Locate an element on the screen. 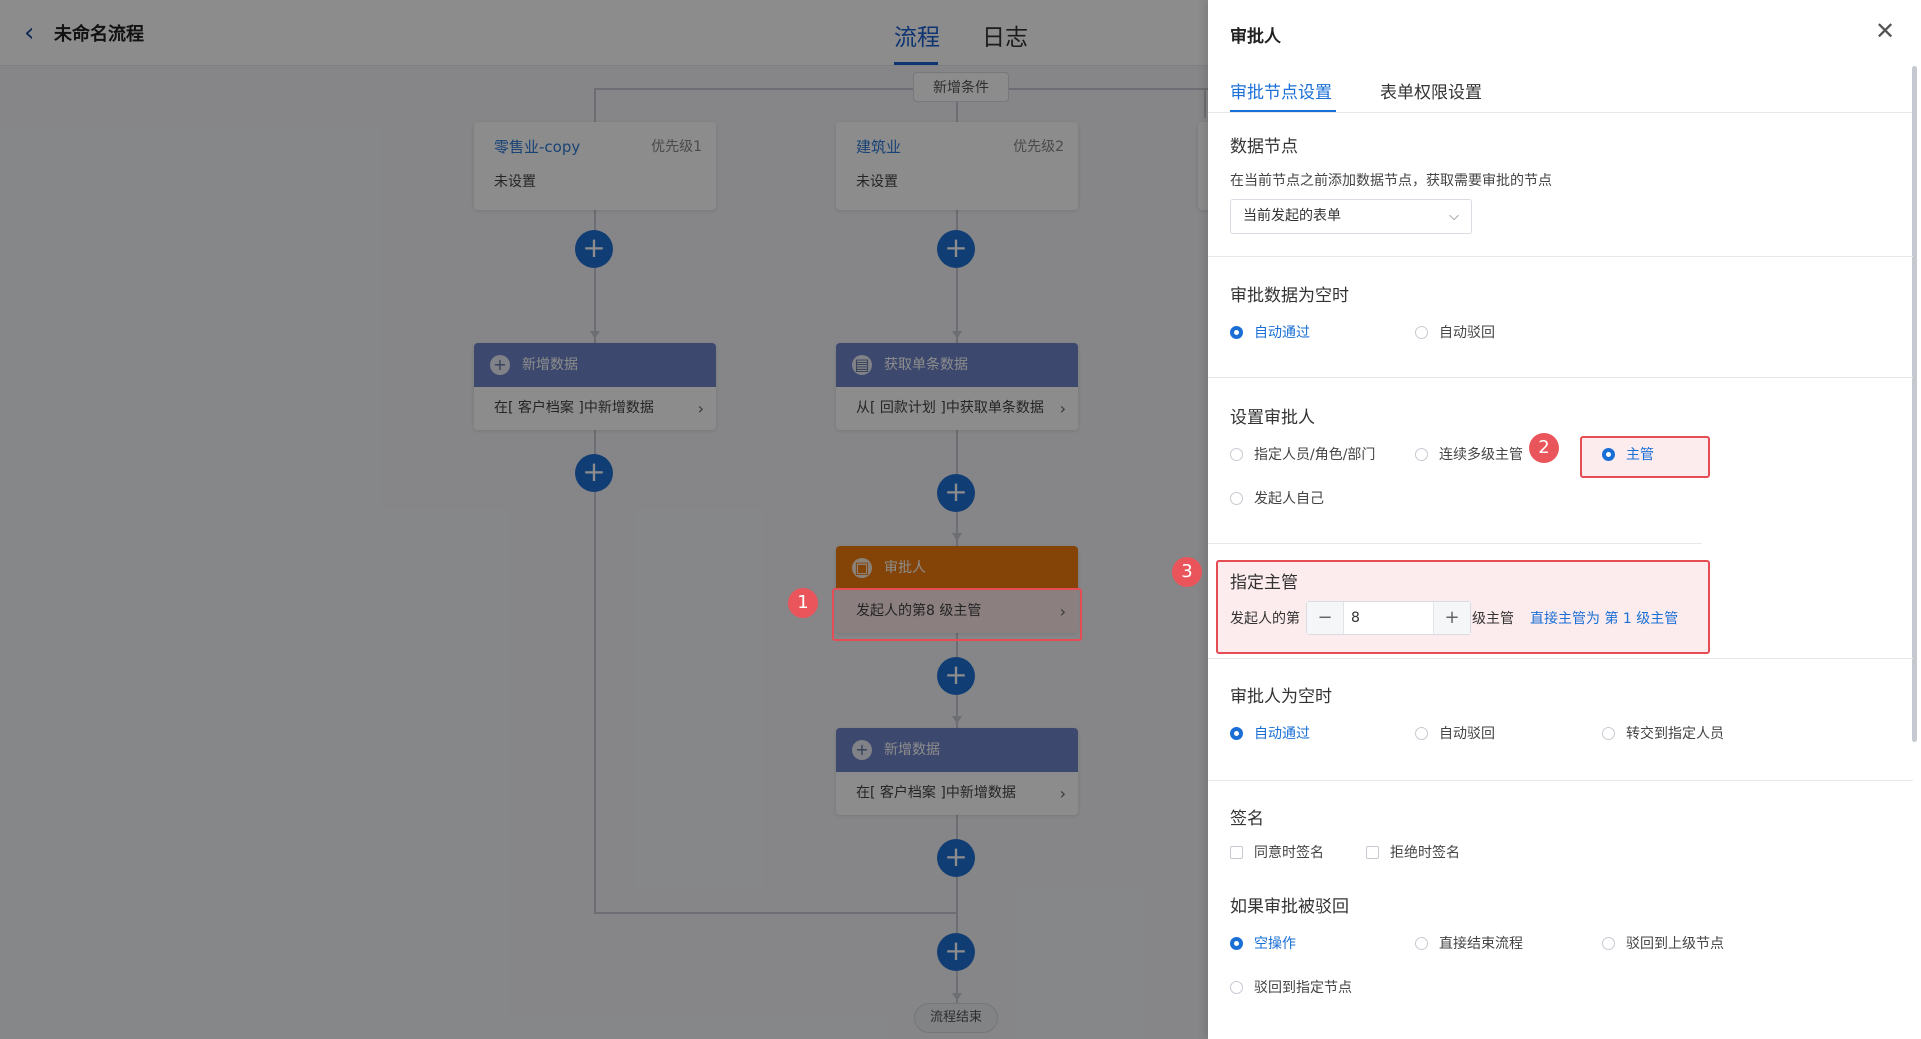  section-title: 审批人为空时 is located at coordinates (1281, 697).